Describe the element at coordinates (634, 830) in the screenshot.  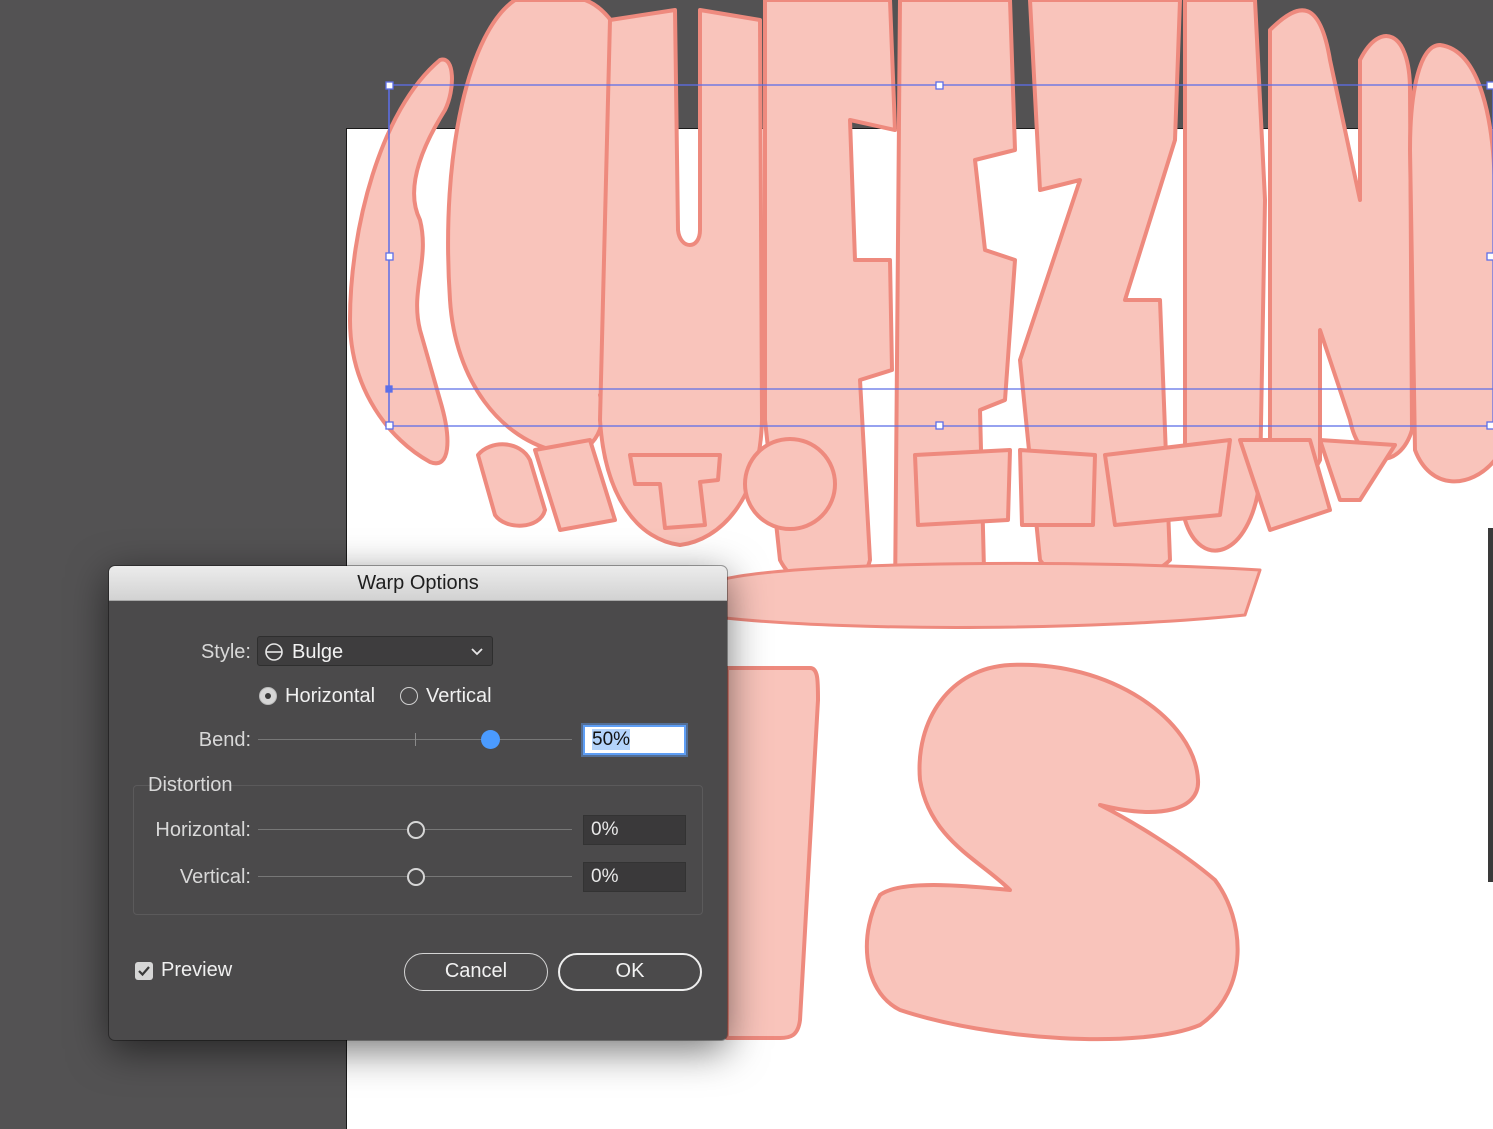
I see `distortion-horizontal-field: 0%` at that location.